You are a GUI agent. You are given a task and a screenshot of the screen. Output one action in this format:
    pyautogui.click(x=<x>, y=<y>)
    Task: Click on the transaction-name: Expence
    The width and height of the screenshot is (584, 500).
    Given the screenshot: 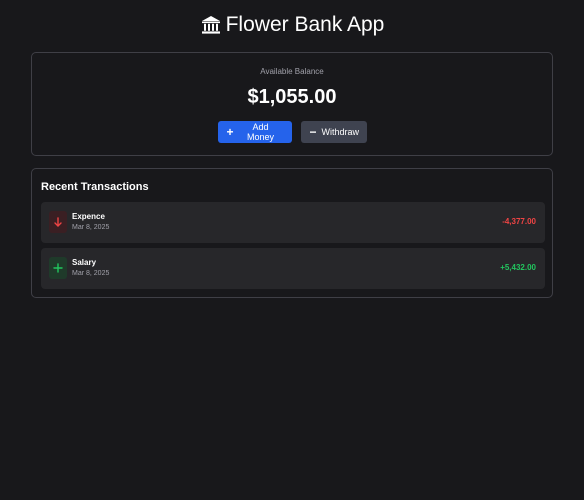 What is the action you would take?
    pyautogui.click(x=88, y=216)
    